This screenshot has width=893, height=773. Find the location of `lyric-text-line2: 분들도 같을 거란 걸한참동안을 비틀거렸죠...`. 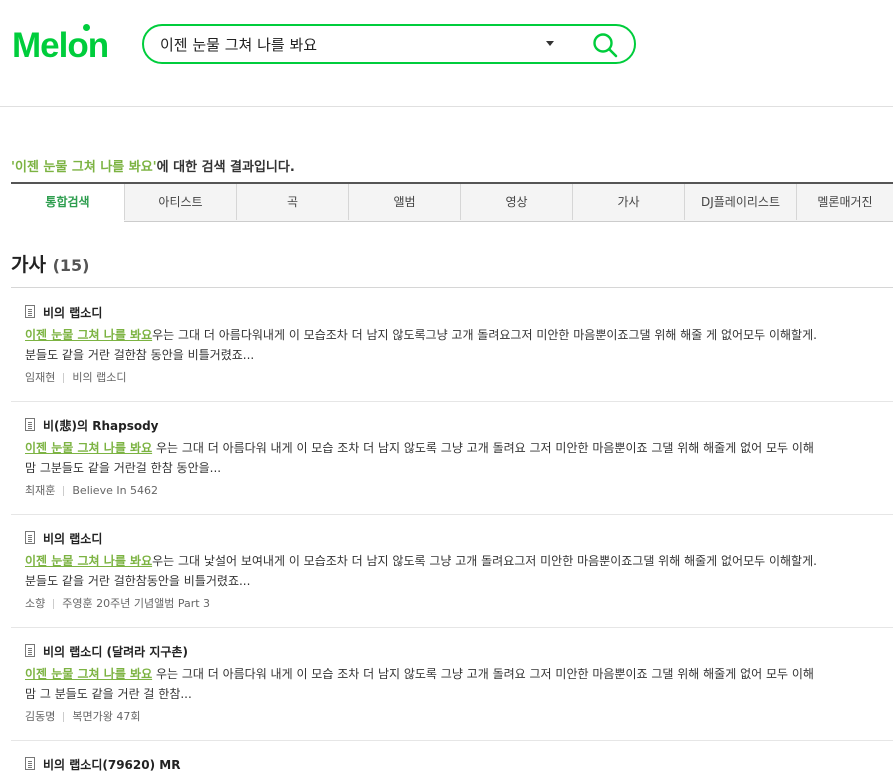

lyric-text-line2: 분들도 같을 거란 걸한참동안을 비틀거렸죠... is located at coordinates (138, 581).